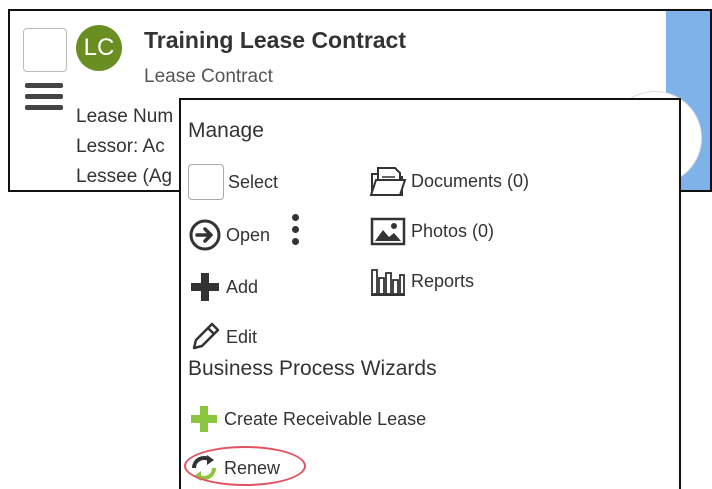  I want to click on manage-heading: Manage, so click(226, 130).